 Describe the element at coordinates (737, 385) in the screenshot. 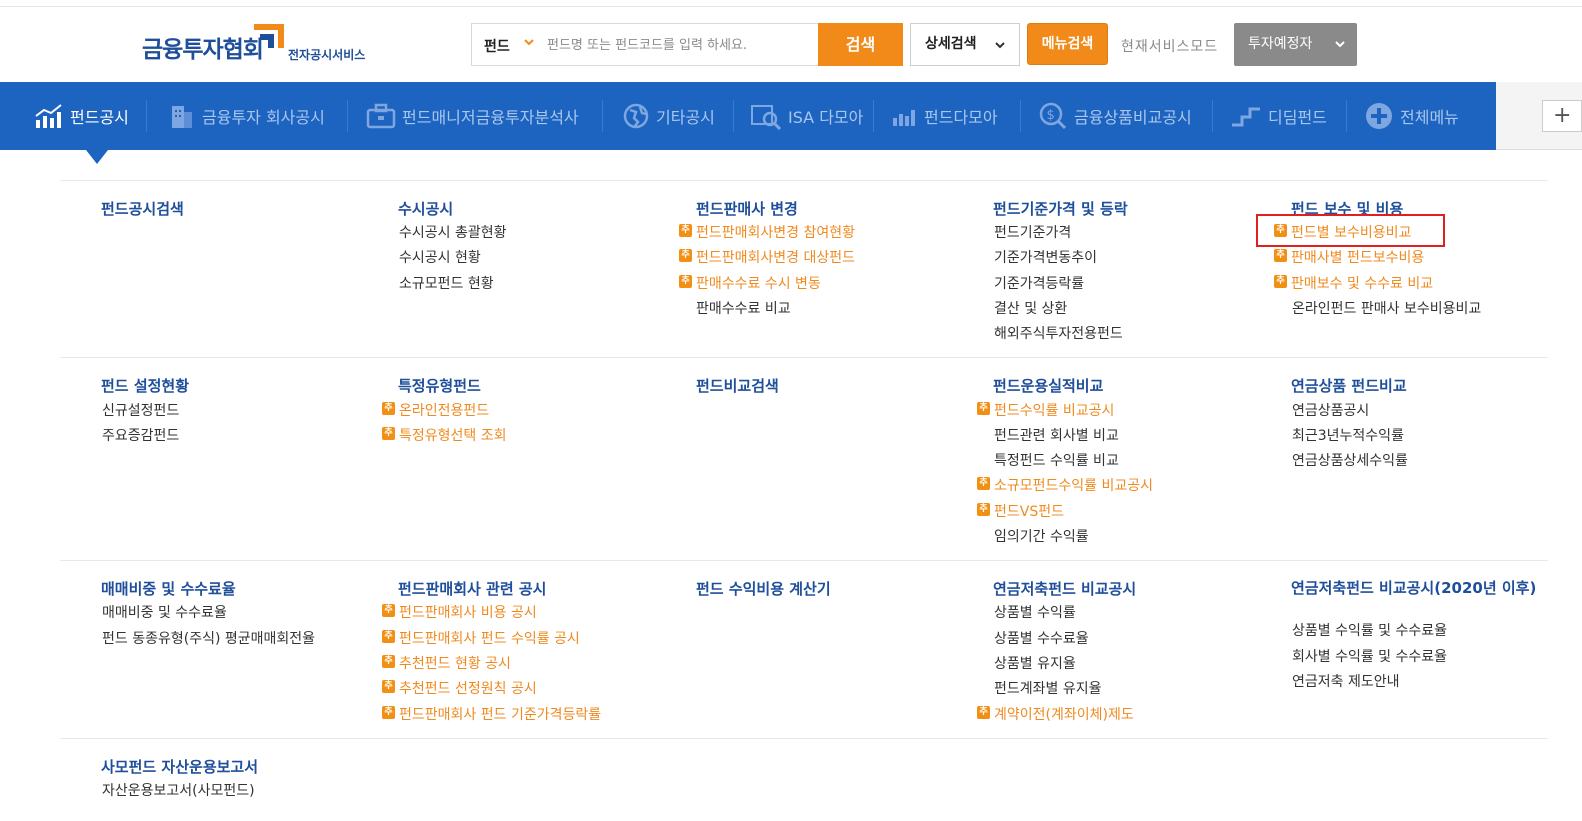

I see `menu-group-title: 펀드비교검색` at that location.